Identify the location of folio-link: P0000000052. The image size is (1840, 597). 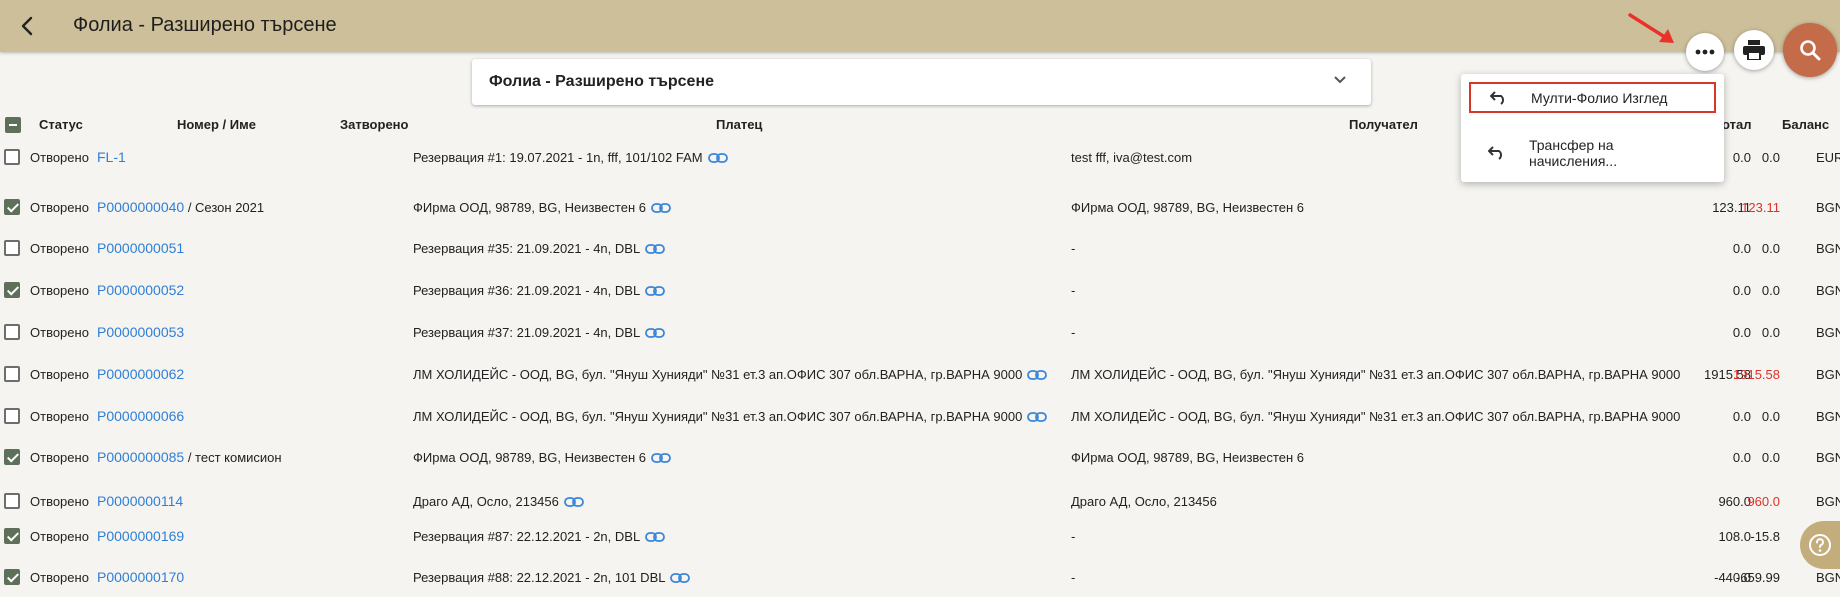
(140, 290).